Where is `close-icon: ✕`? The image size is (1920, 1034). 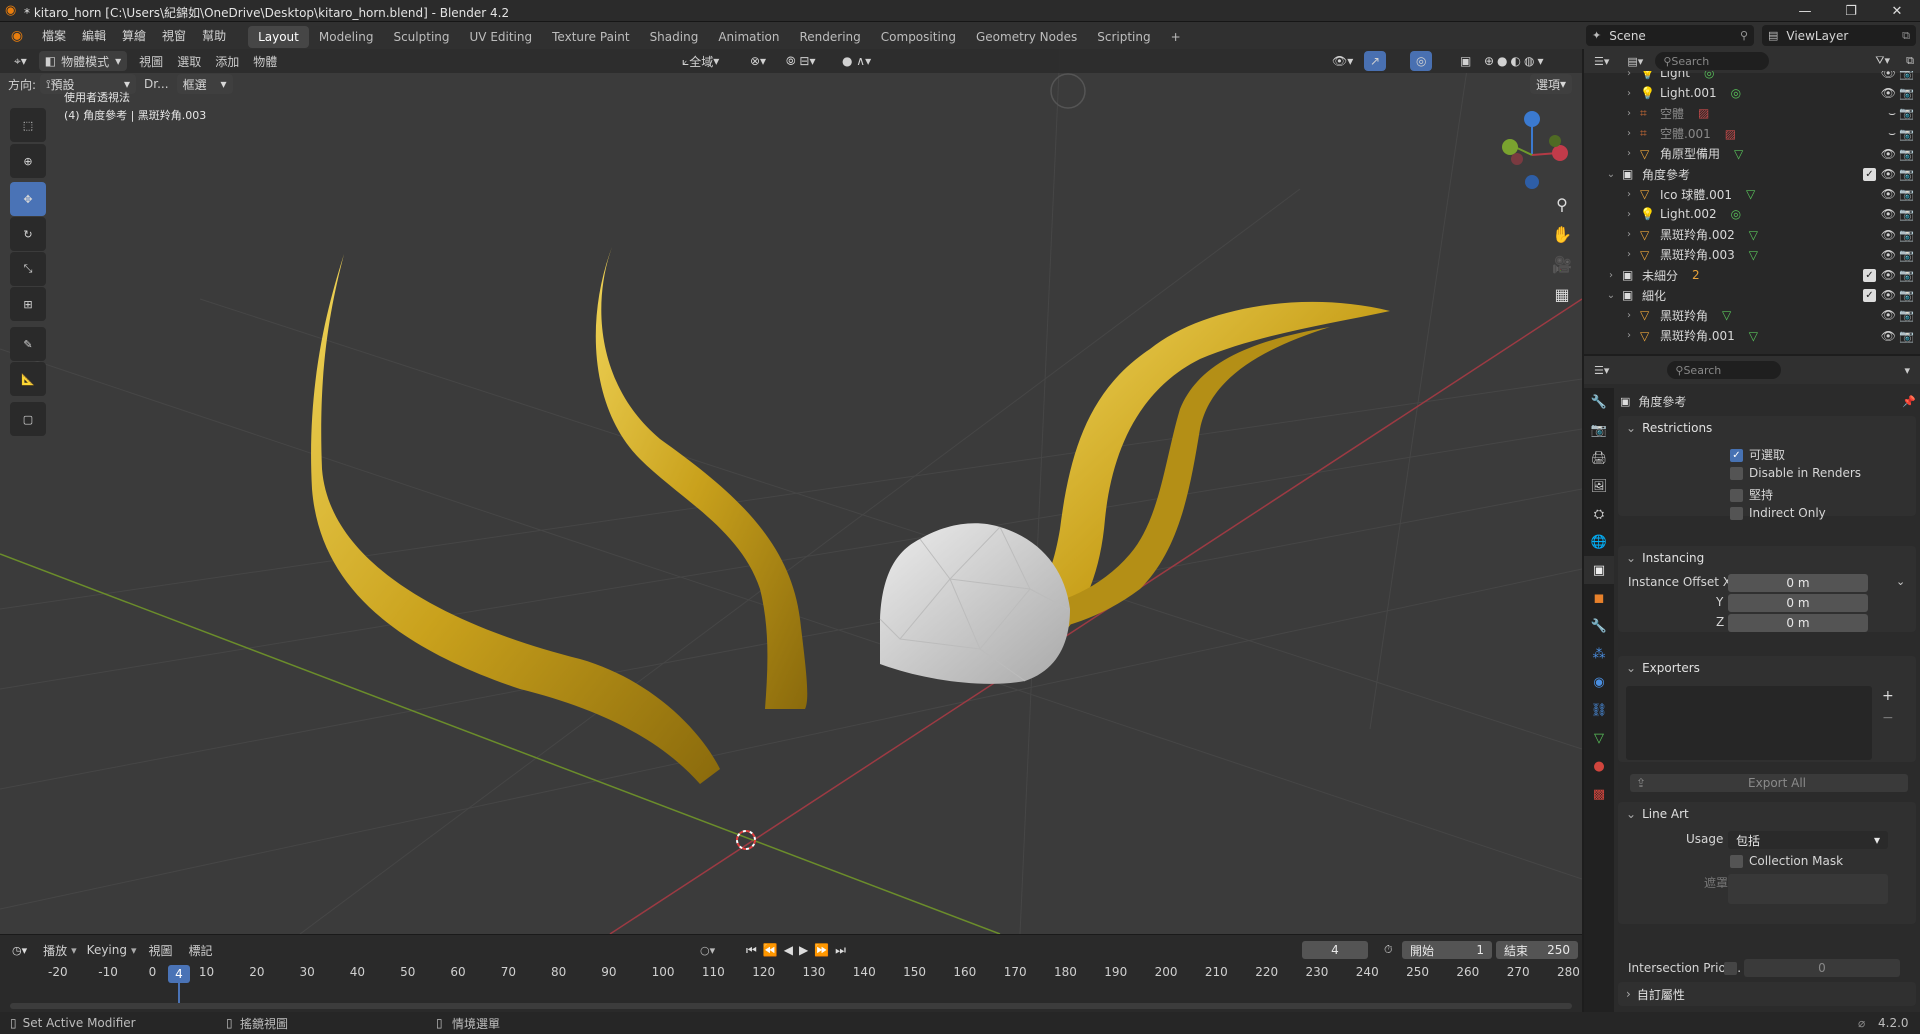
close-icon: ✕ is located at coordinates (1897, 11).